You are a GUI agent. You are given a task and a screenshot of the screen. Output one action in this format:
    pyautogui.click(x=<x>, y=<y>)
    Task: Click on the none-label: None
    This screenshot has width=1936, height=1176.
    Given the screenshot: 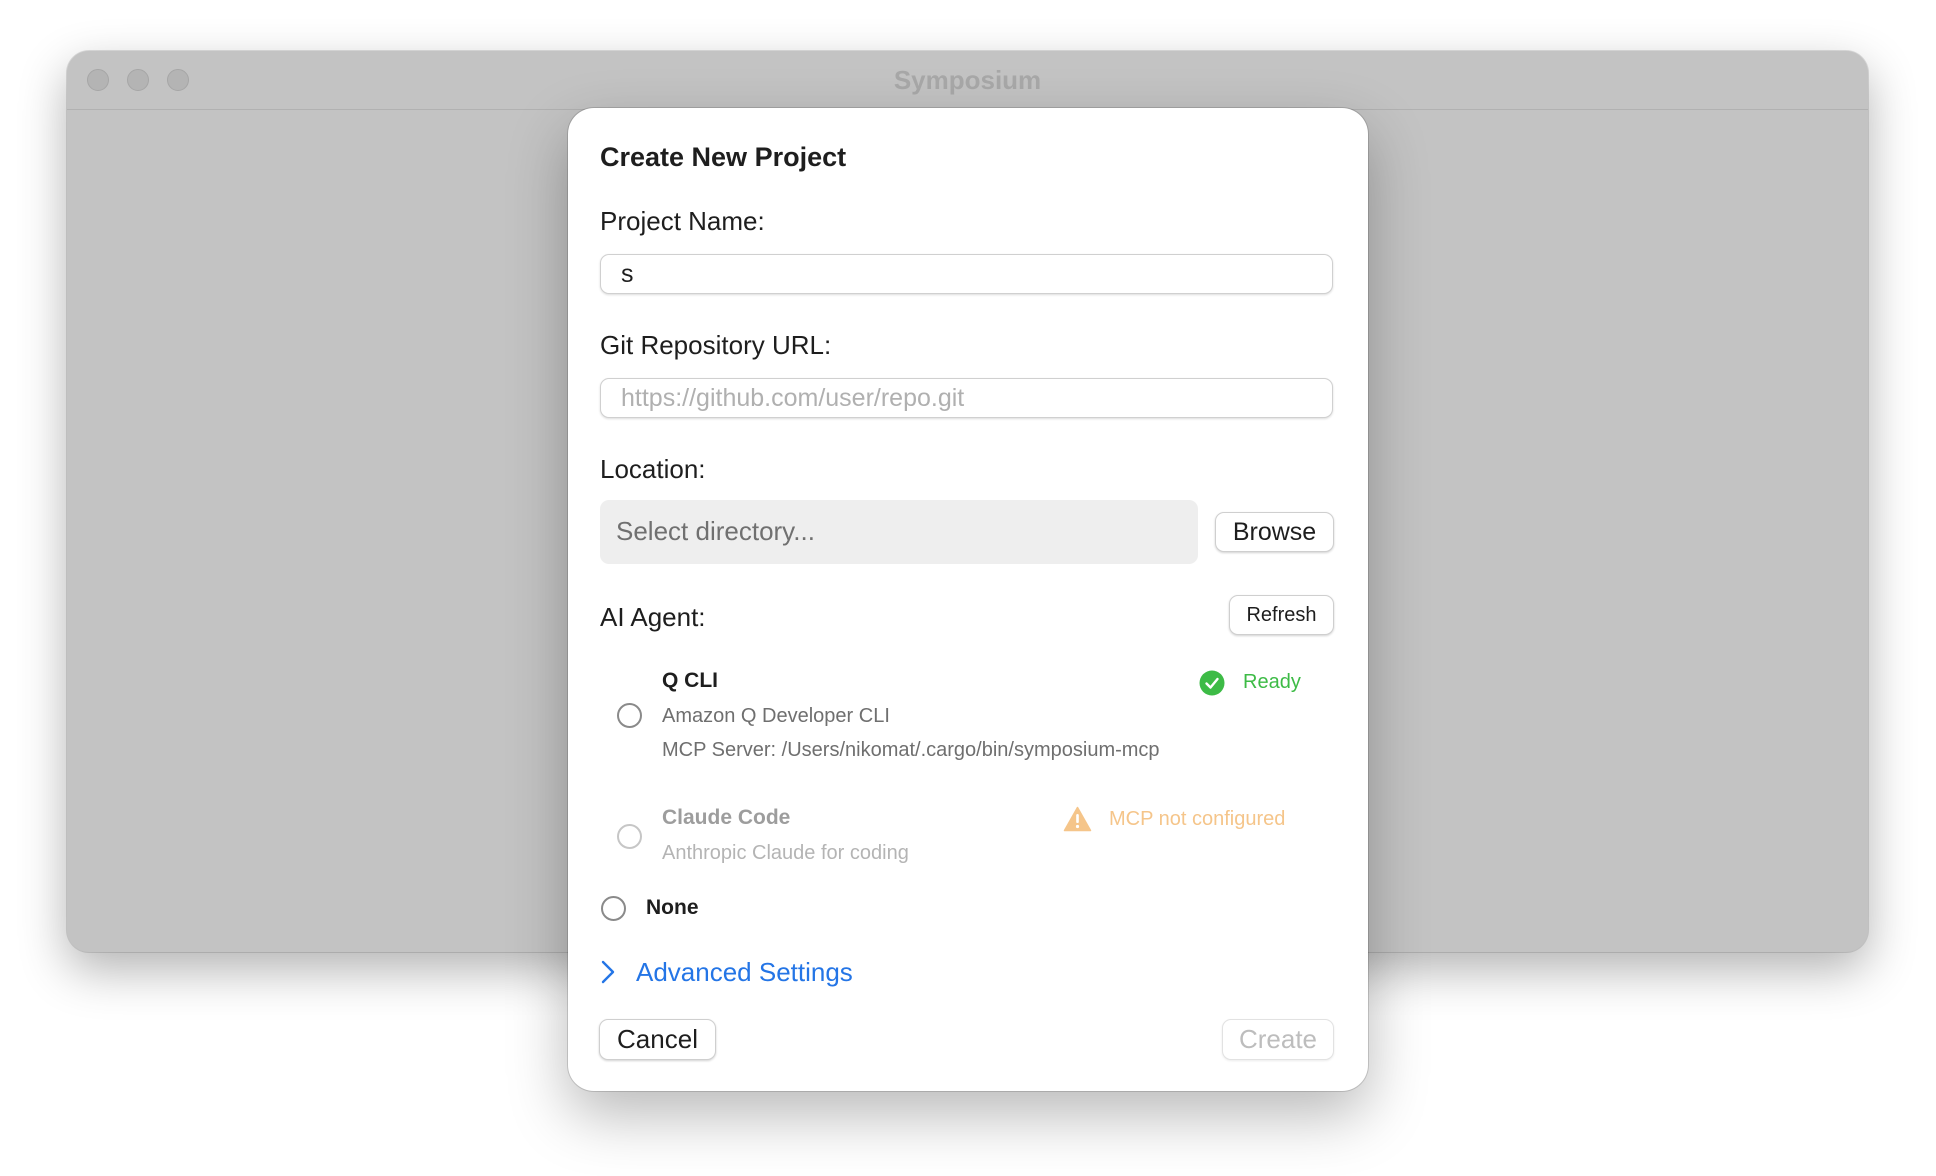 What is the action you would take?
    pyautogui.click(x=672, y=907)
    